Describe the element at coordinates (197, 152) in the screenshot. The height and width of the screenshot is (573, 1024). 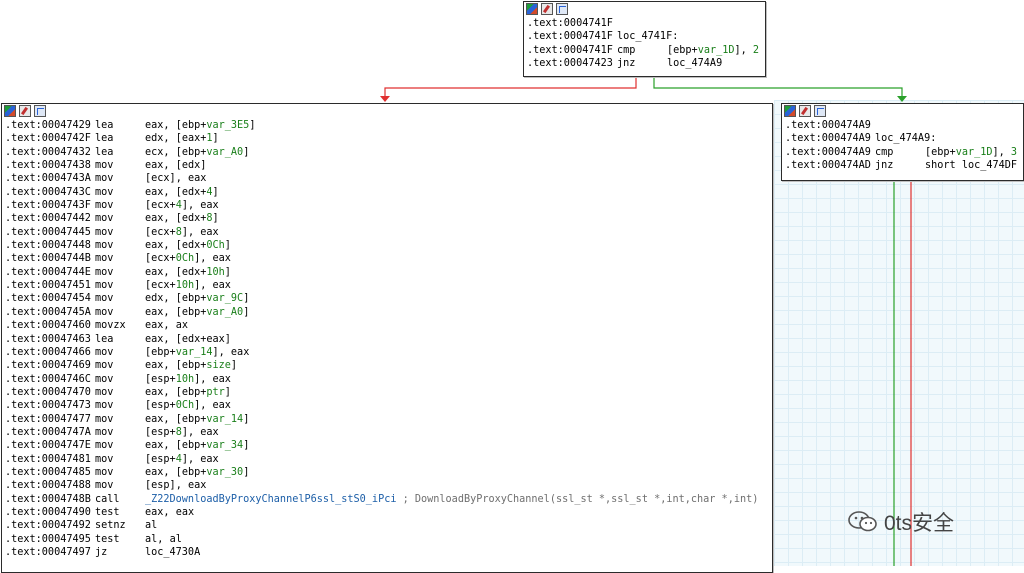
I see `operands: ecx, [ebp+var_A0]` at that location.